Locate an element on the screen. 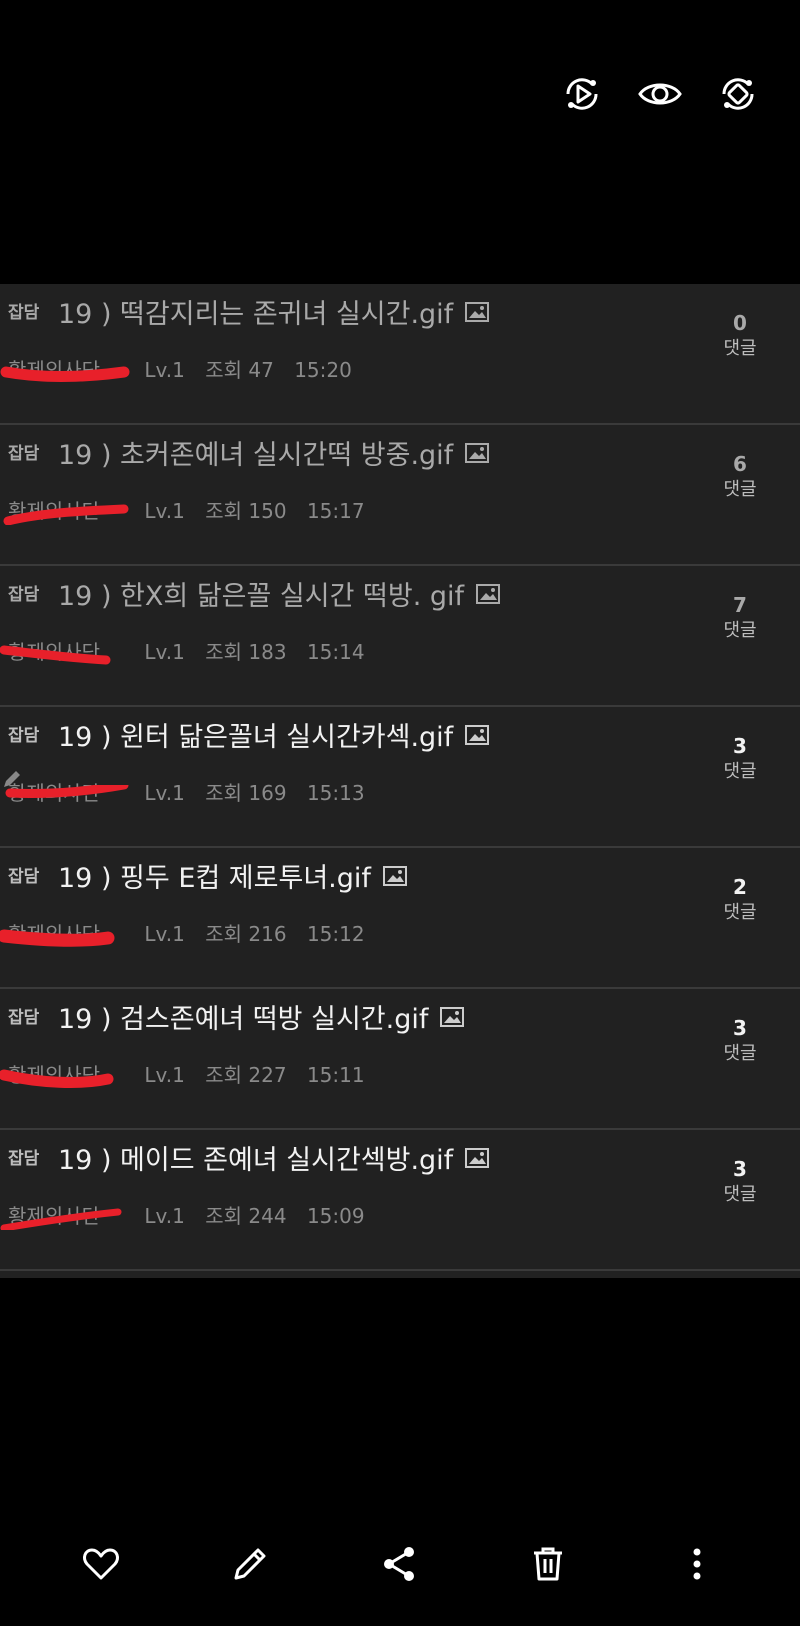 This screenshot has height=1626, width=800. view-count: 조회 244 is located at coordinates (246, 1216).